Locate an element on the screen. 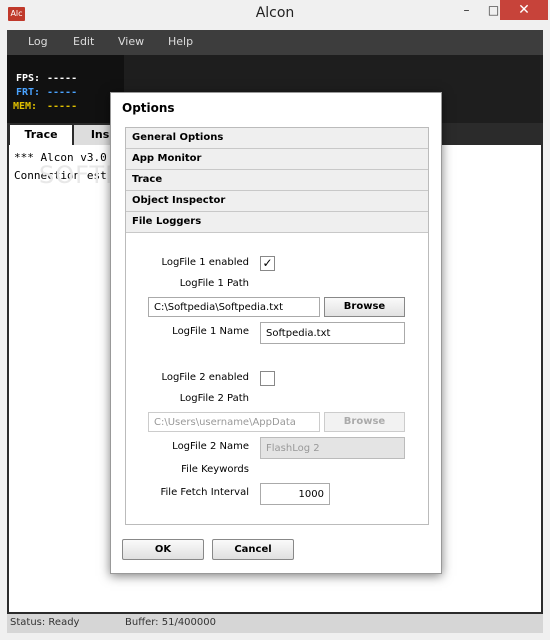 This screenshot has width=550, height=640. section-app-monitor: App Monitor is located at coordinates (277, 159).